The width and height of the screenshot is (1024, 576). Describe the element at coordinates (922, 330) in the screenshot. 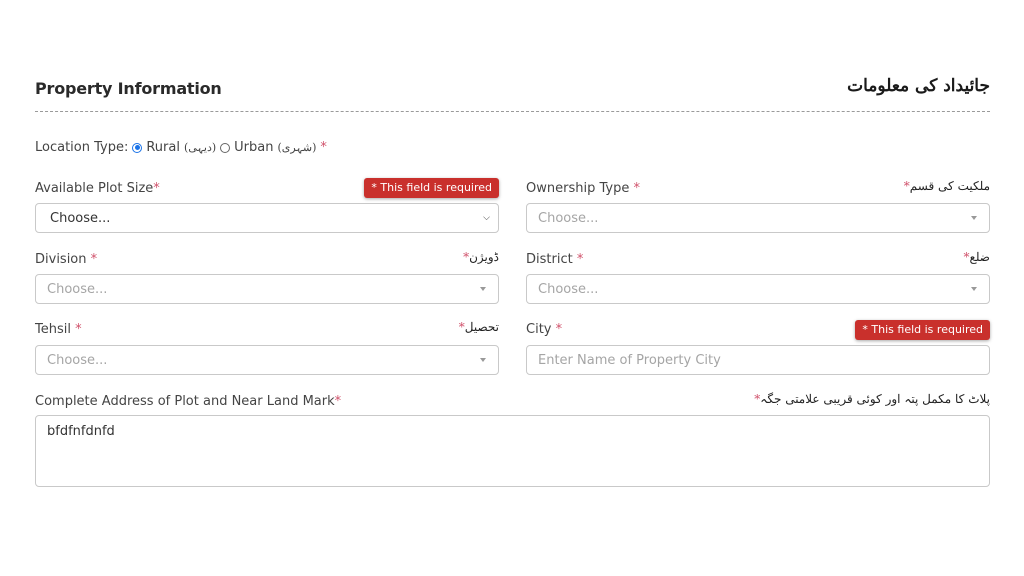

I see `city-error-badge: * This field is required` at that location.